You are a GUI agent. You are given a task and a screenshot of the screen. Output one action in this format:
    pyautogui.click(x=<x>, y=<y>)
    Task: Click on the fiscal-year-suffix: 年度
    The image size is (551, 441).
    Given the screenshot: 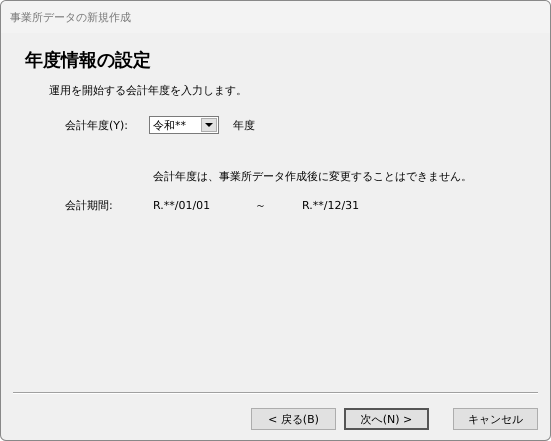 What is the action you would take?
    pyautogui.click(x=244, y=125)
    